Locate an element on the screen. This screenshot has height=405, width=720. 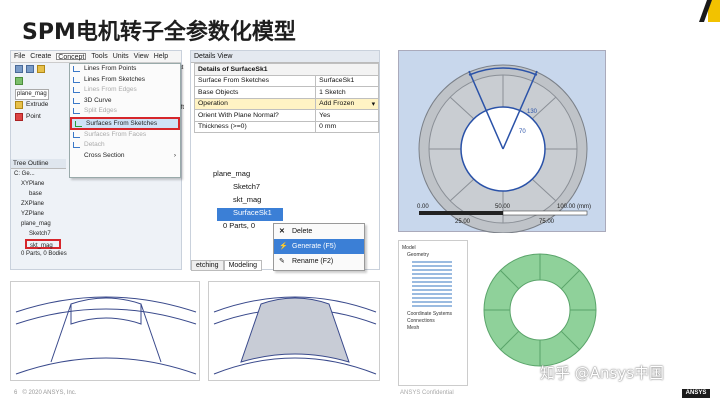
export-icon is located at coordinates (41, 69).